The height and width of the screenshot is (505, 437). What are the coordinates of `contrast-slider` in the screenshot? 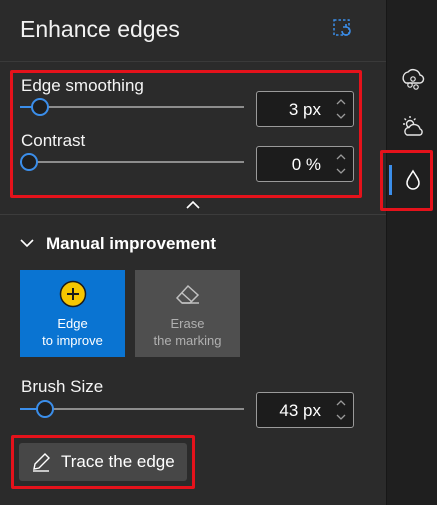 It's located at (132, 162).